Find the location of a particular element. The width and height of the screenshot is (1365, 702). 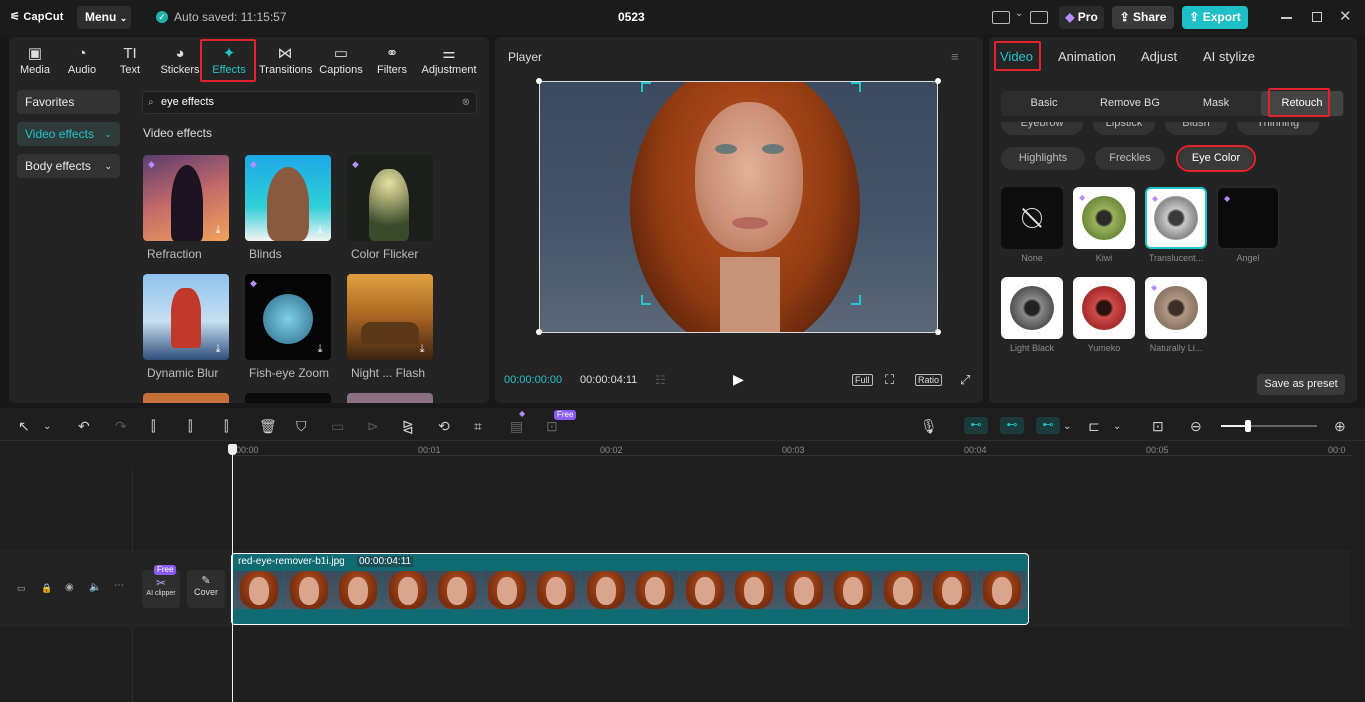

pill-blush: Blush is located at coordinates (1196, 128).